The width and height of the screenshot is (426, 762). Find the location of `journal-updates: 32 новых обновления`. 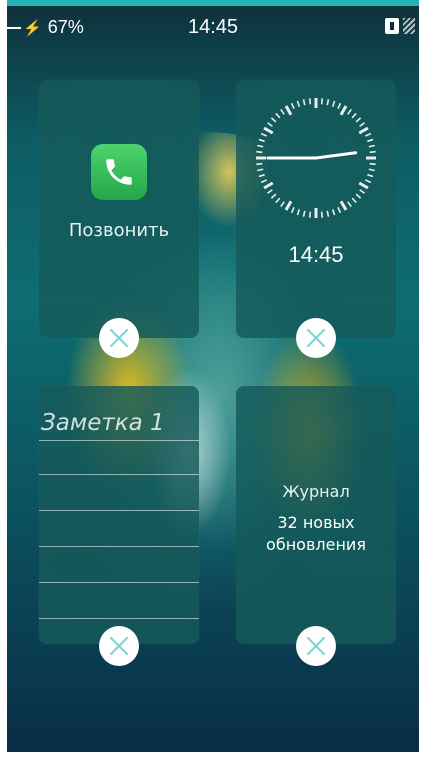

journal-updates: 32 новых обновления is located at coordinates (316, 533).